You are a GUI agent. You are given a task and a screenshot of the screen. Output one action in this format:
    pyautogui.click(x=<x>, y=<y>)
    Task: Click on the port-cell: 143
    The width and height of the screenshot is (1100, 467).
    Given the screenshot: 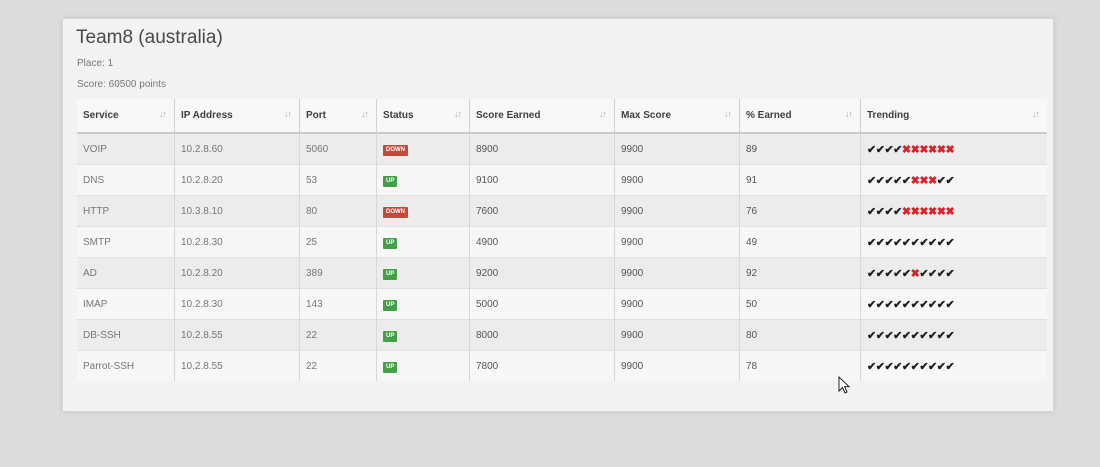 What is the action you would take?
    pyautogui.click(x=338, y=304)
    